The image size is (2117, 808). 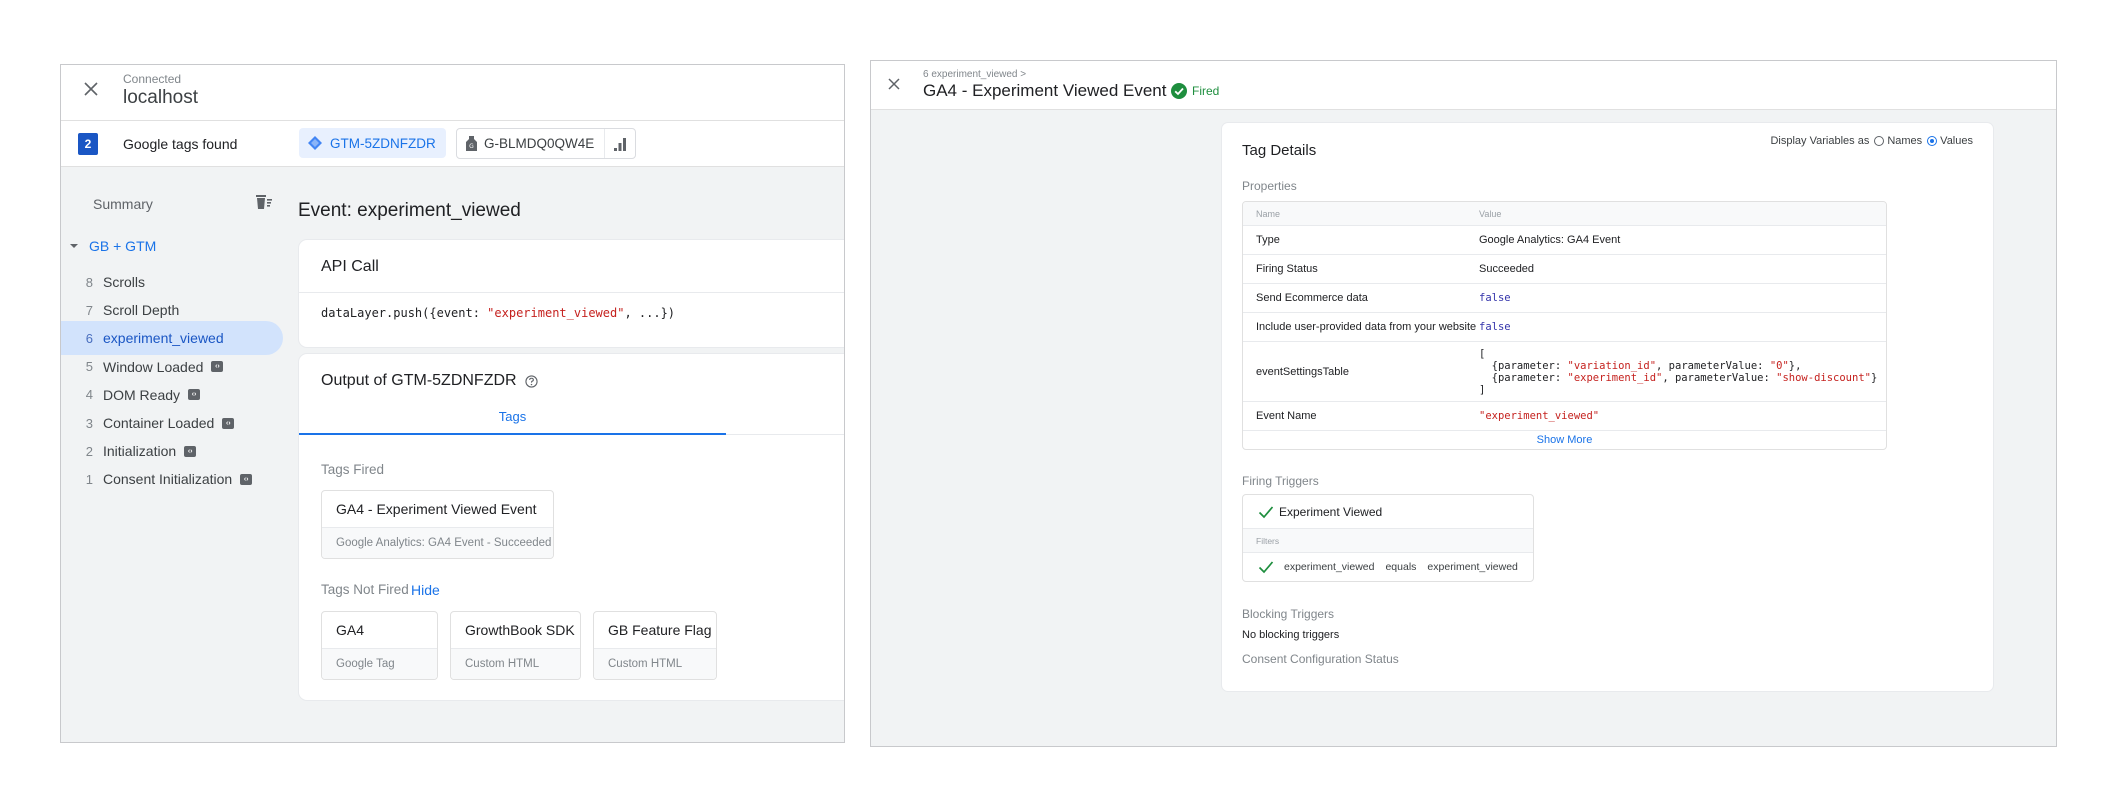 What do you see at coordinates (1291, 635) in the screenshot?
I see `blocking-triggers-text: No blocking triggers` at bounding box center [1291, 635].